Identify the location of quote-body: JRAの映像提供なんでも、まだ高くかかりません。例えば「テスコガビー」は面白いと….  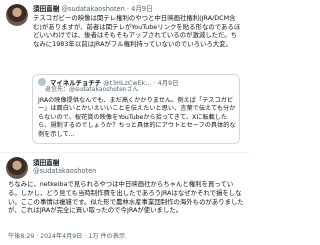
(137, 117).